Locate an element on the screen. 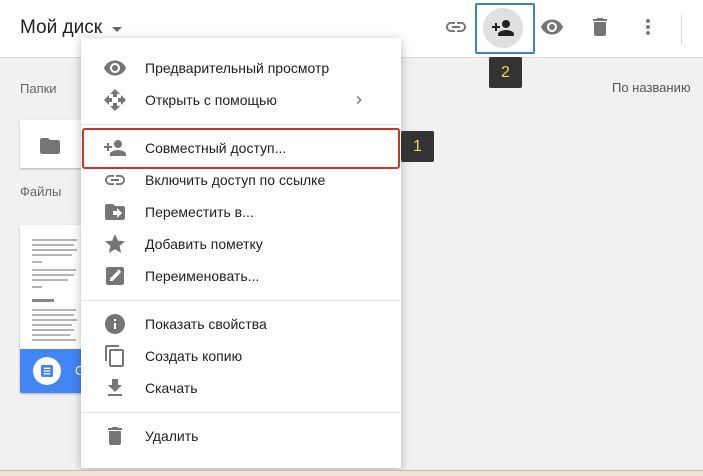 Image resolution: width=703 pixels, height=476 pixels. download-icon is located at coordinates (115, 388).